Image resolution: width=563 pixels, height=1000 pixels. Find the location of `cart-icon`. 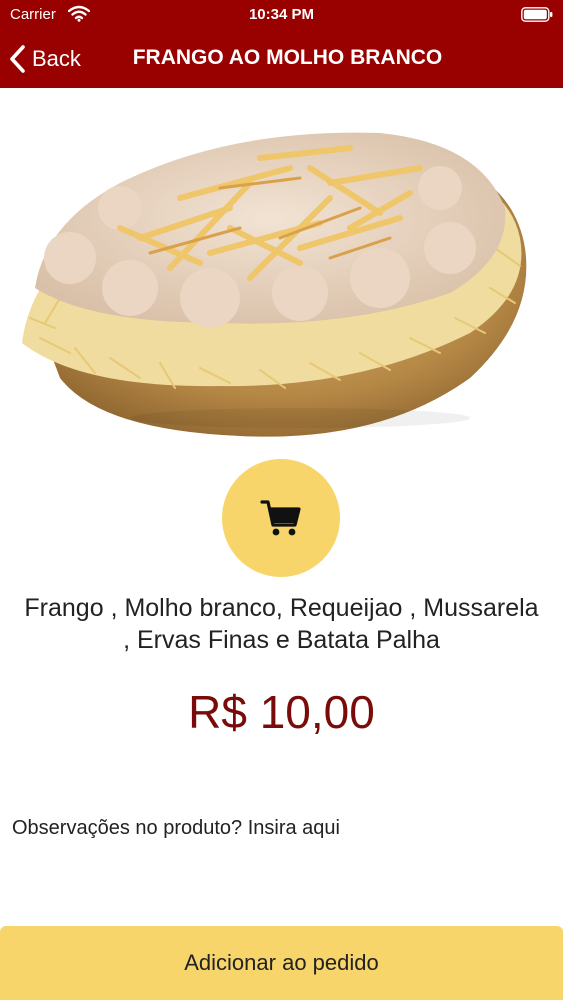

cart-icon is located at coordinates (280, 518).